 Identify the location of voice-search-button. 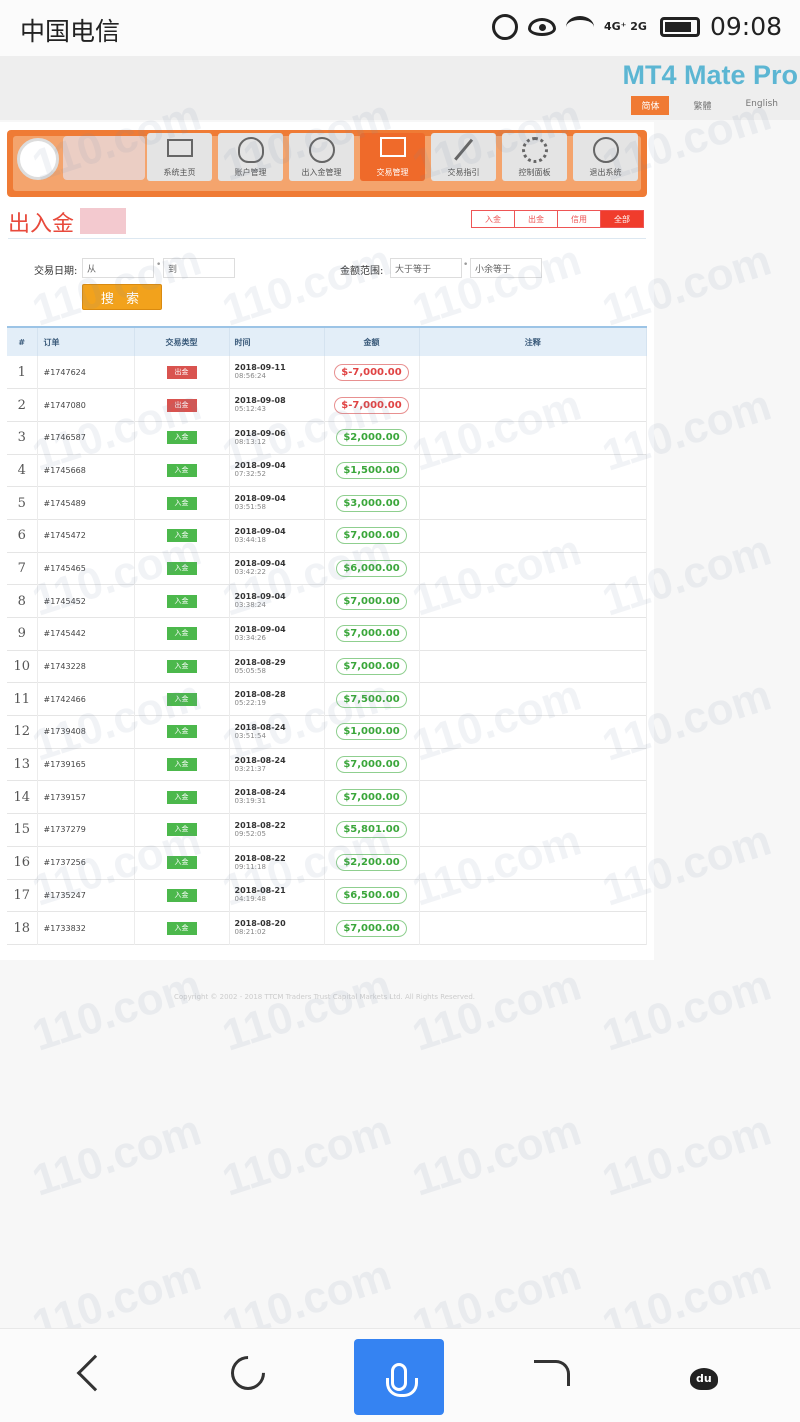
(399, 1377).